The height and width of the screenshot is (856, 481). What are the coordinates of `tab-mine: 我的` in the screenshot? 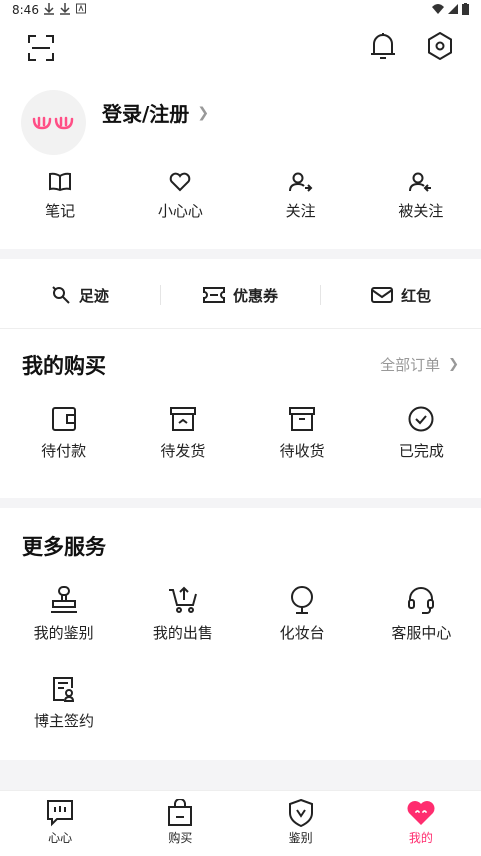 It's located at (421, 823).